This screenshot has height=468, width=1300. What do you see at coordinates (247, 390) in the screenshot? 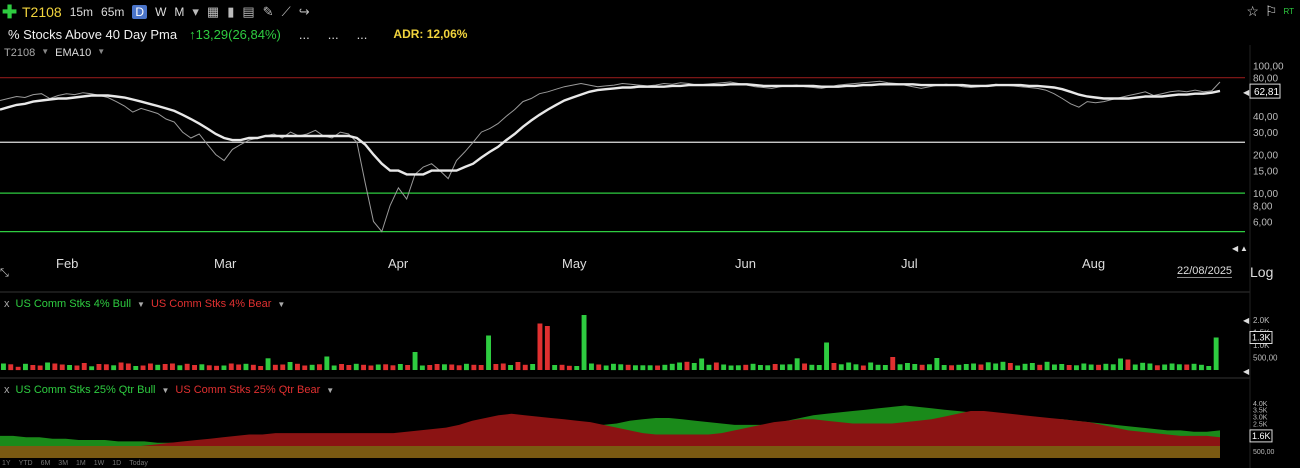
I see `pane3-bear-label: US Comm Stks 25% Qtr Bear` at bounding box center [247, 390].